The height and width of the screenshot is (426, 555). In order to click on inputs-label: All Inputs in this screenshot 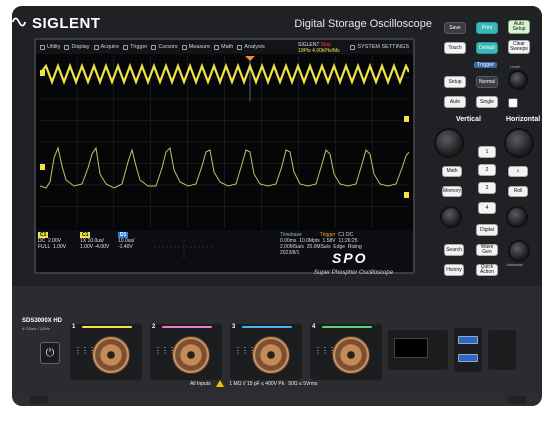, I will do `click(200, 383)`.